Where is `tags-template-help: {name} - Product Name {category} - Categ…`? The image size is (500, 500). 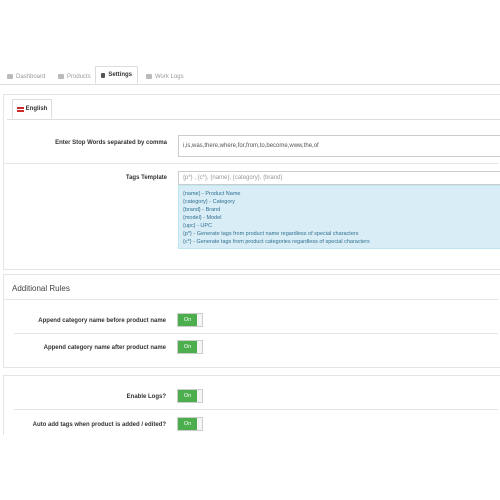 tags-template-help: {name} - Product Name {category} - Categ… is located at coordinates (339, 217).